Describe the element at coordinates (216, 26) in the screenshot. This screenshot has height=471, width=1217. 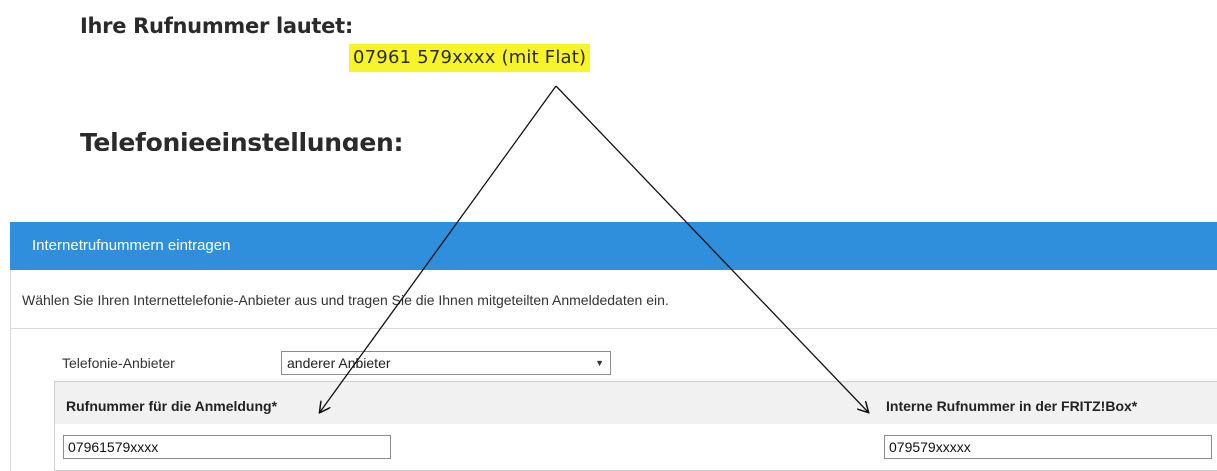
I see `heading-phone-number: Ihre Rufnummer lautet:` at that location.